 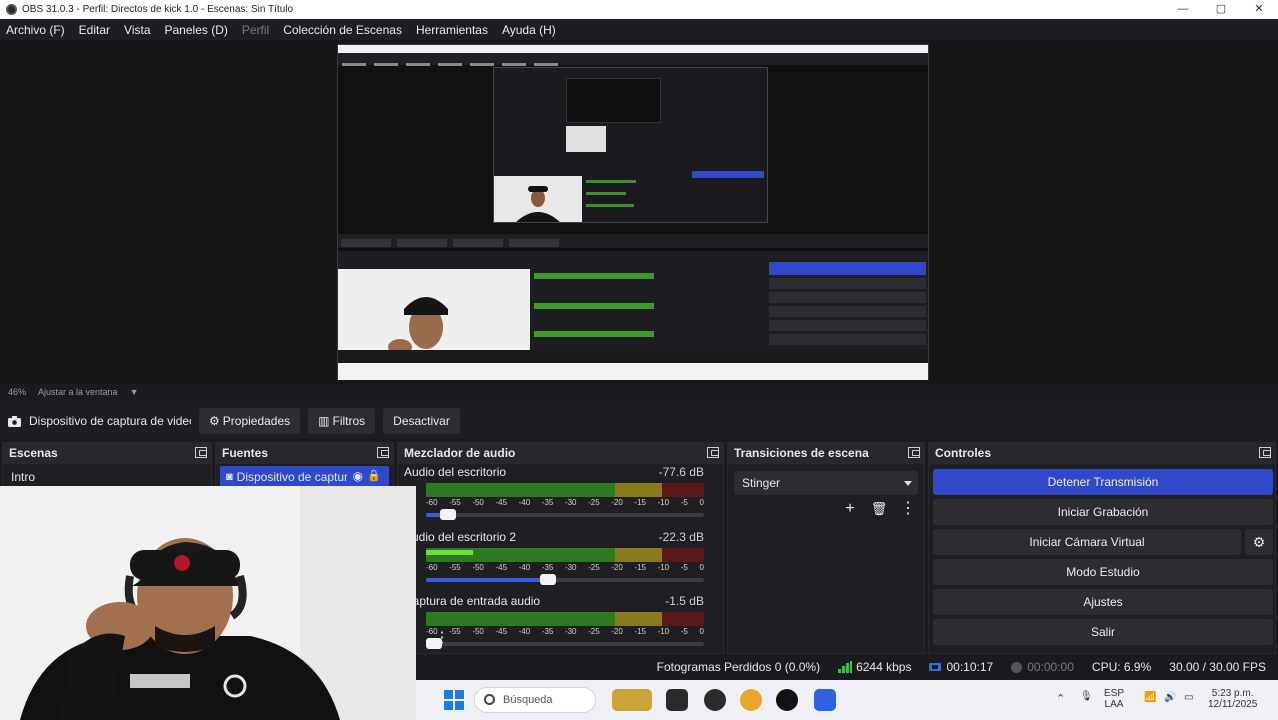 What do you see at coordinates (1188, 697) in the screenshot?
I see `battery-icon: ▭` at bounding box center [1188, 697].